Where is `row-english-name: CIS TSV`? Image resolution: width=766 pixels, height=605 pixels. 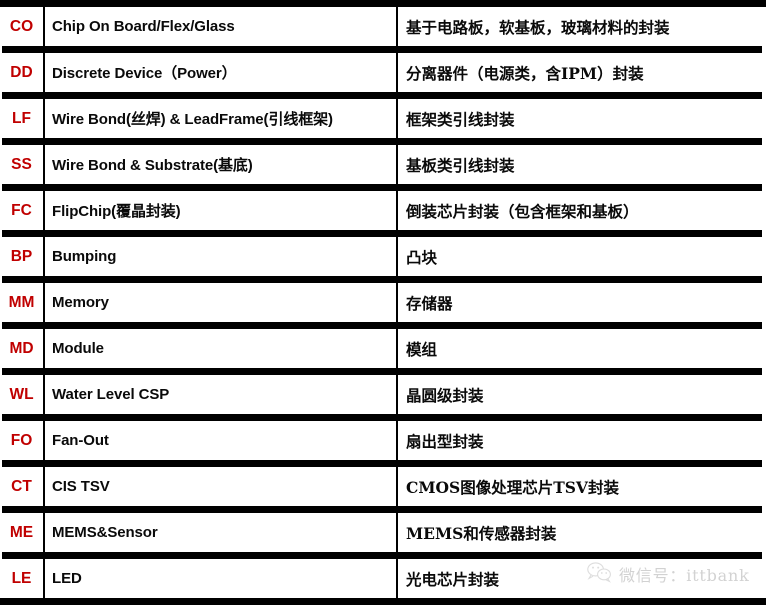 row-english-name: CIS TSV is located at coordinates (81, 486).